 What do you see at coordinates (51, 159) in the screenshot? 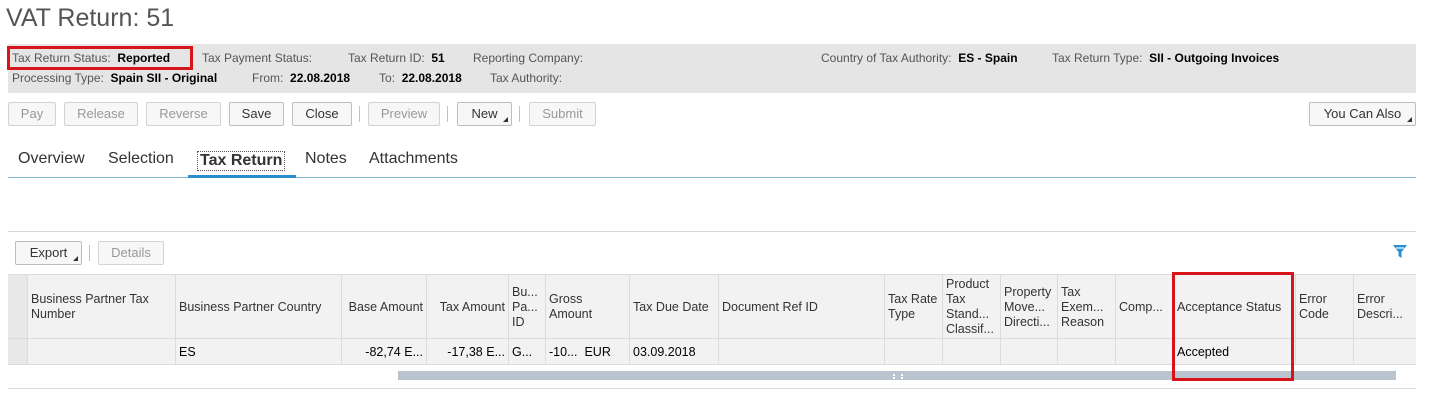
I see `tab-overview: Overview` at bounding box center [51, 159].